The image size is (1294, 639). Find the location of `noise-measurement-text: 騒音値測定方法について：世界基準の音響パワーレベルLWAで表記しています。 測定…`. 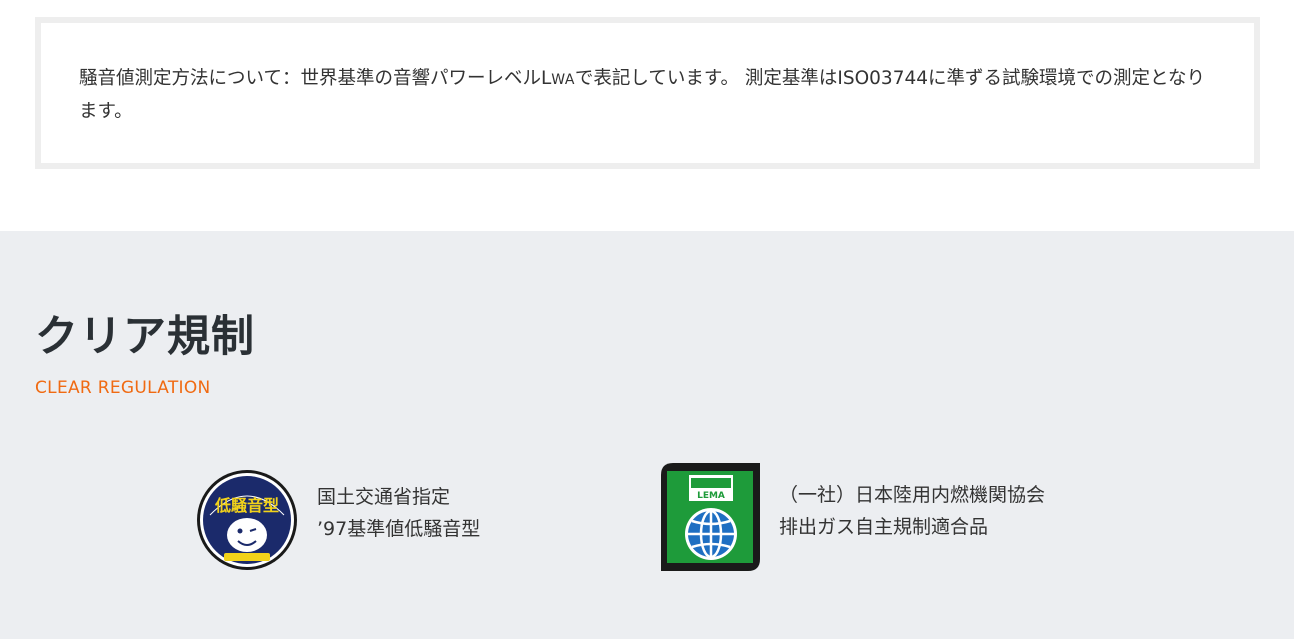

noise-measurement-text: 騒音値測定方法について：世界基準の音響パワーレベルLWAで表記しています。 測定… is located at coordinates (642, 95).